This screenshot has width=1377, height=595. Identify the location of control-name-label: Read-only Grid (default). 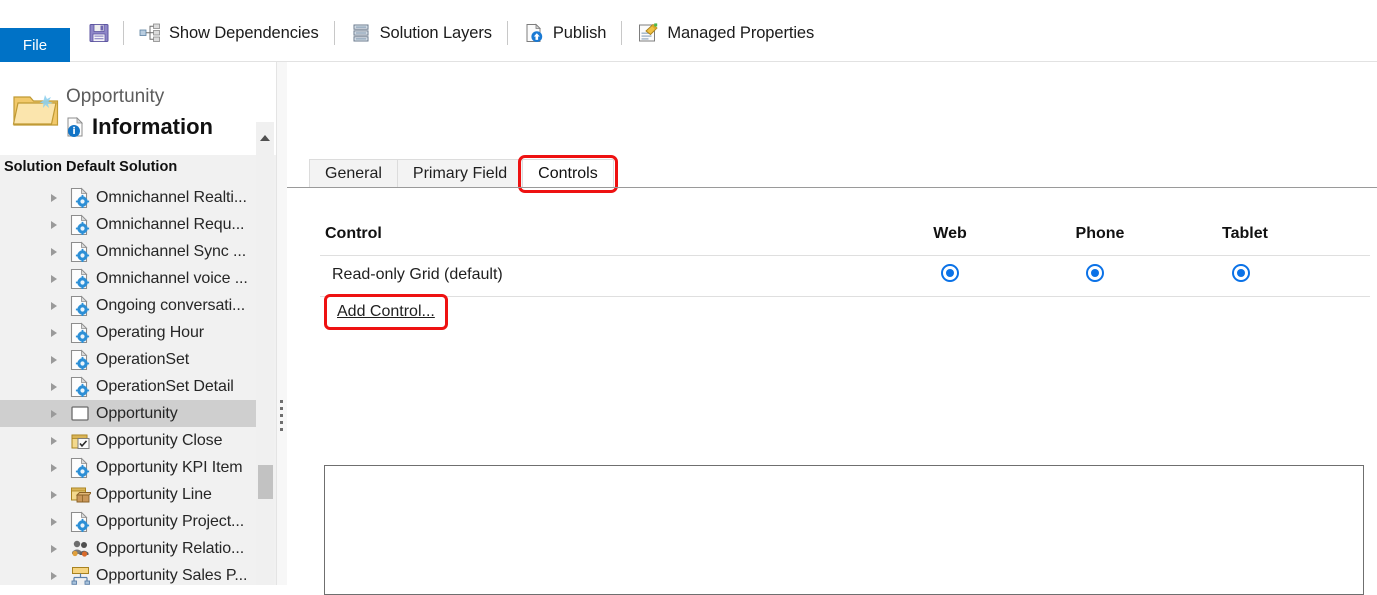
(417, 274).